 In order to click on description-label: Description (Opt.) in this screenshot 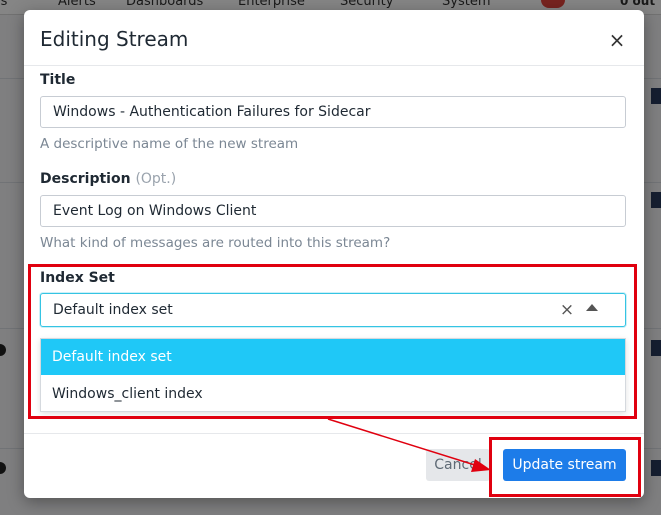, I will do `click(108, 179)`.